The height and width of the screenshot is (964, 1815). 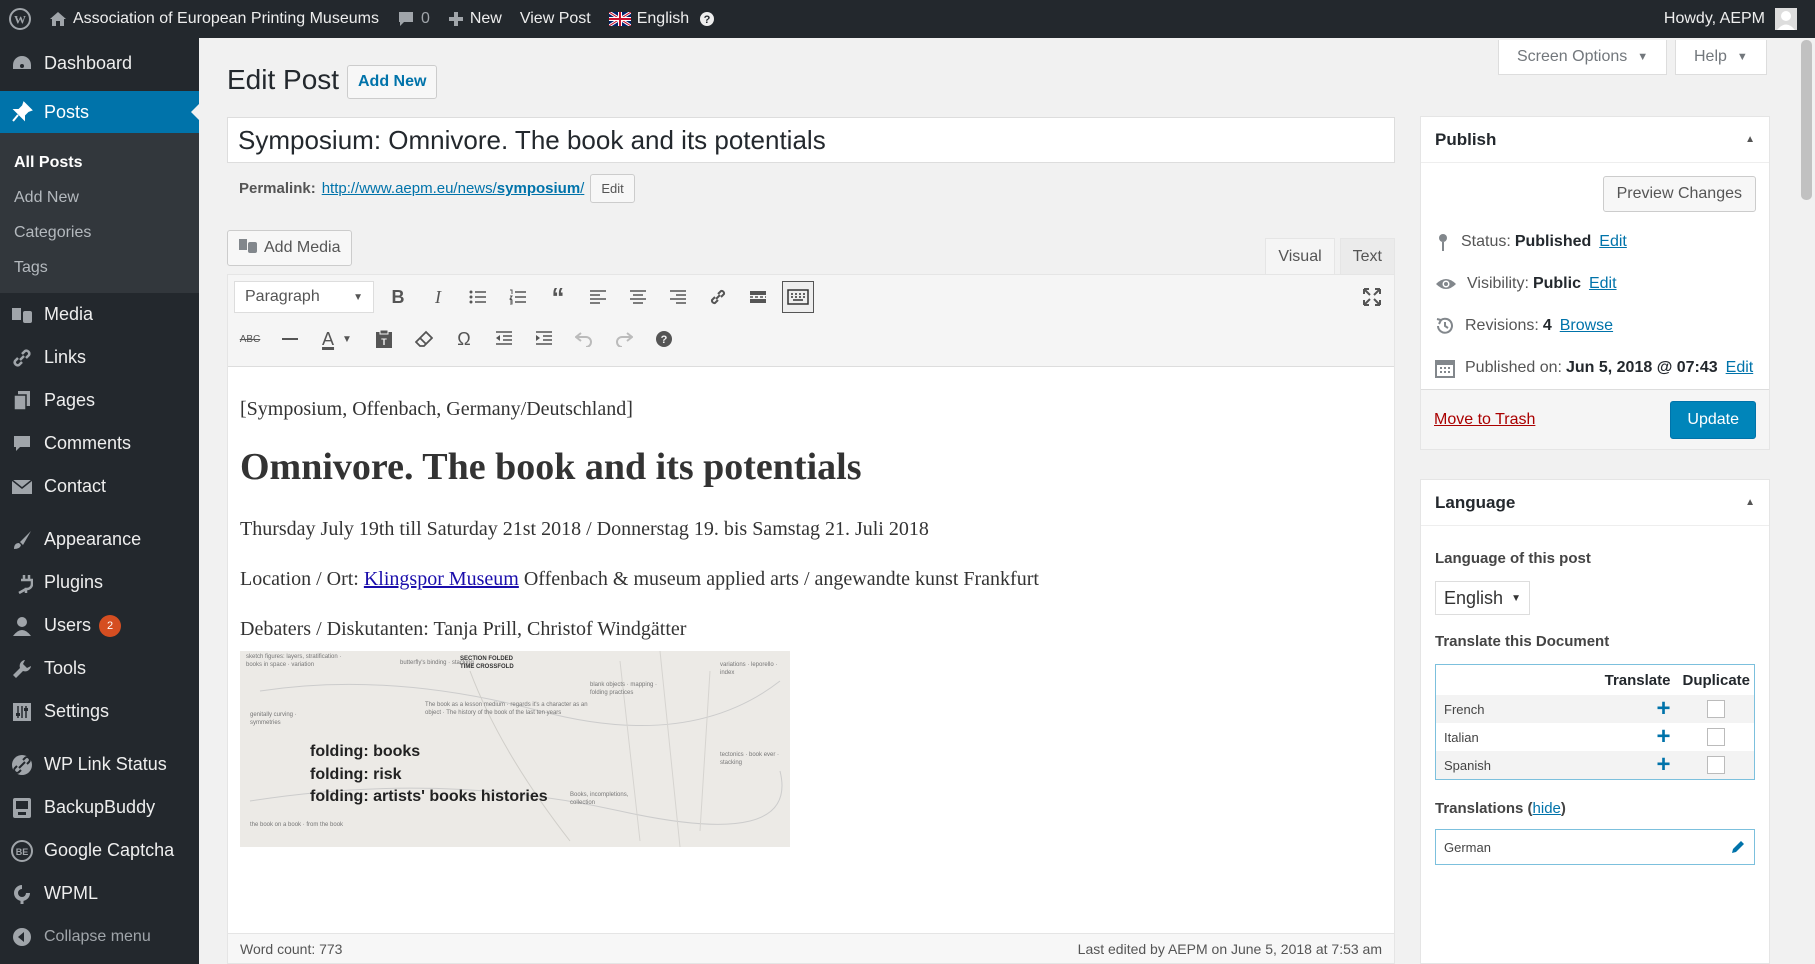 What do you see at coordinates (99, 197) in the screenshot?
I see `submenu-add-new: Add New` at bounding box center [99, 197].